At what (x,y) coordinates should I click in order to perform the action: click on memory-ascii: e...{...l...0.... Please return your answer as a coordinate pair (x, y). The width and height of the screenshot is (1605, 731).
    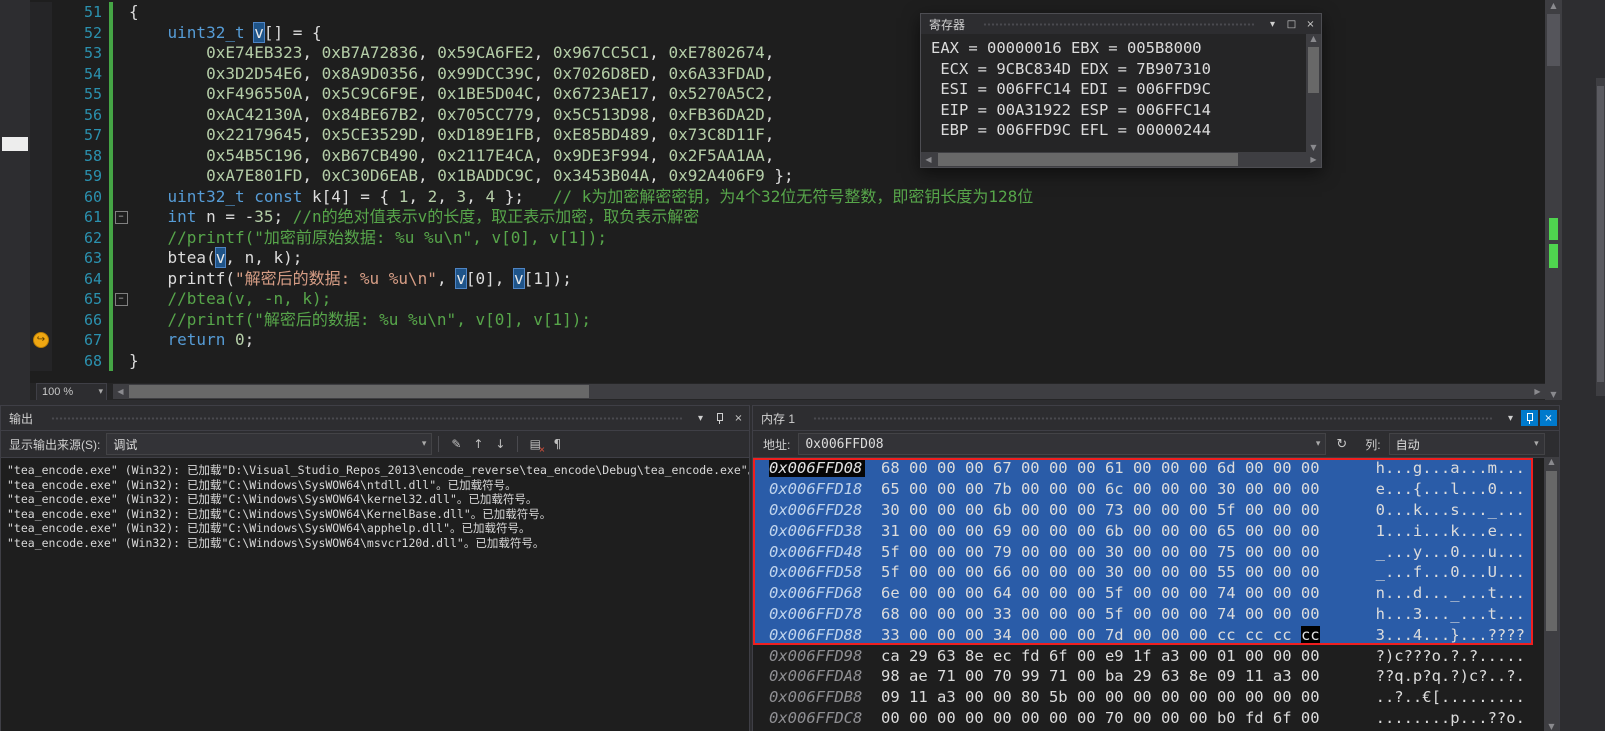
    Looking at the image, I should click on (1450, 489).